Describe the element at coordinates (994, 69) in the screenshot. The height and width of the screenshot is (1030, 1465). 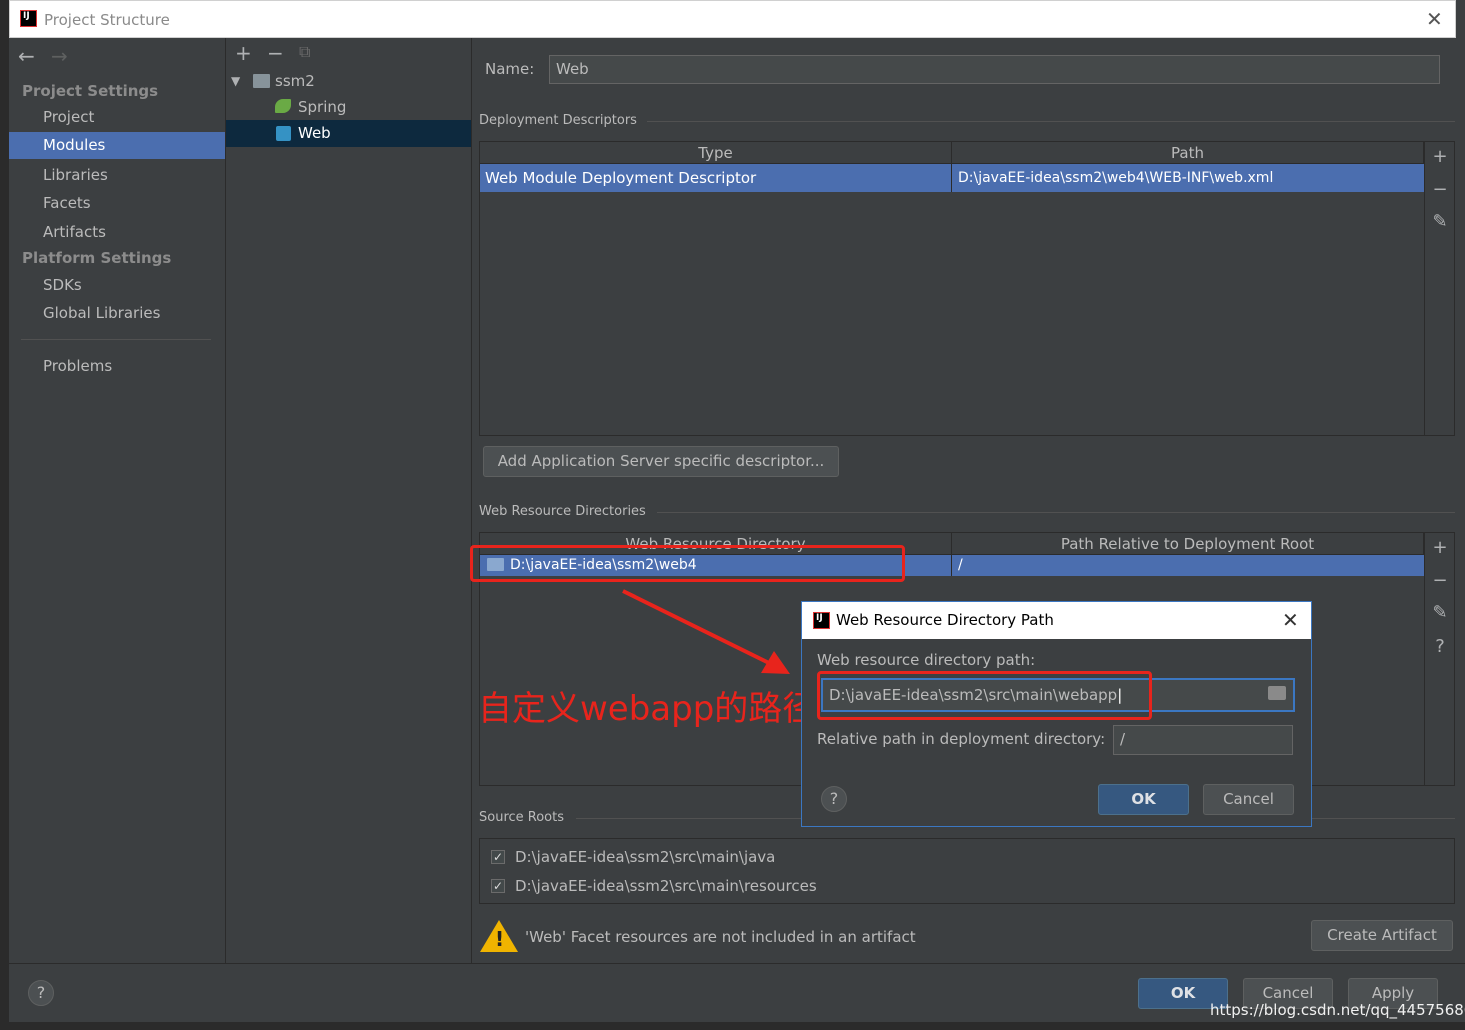
I see `name-field: Web` at that location.